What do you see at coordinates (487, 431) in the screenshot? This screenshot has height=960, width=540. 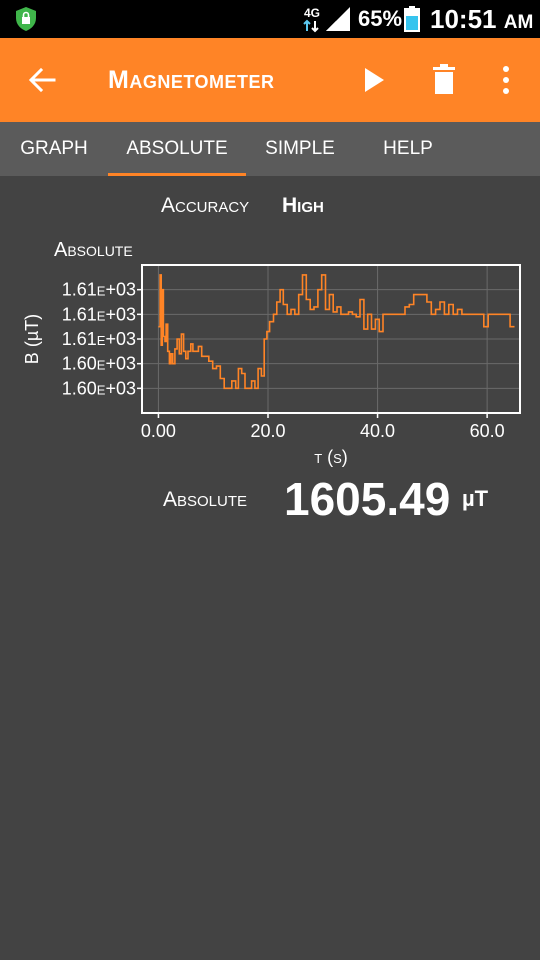 I see `x-tick-label: 60.0` at bounding box center [487, 431].